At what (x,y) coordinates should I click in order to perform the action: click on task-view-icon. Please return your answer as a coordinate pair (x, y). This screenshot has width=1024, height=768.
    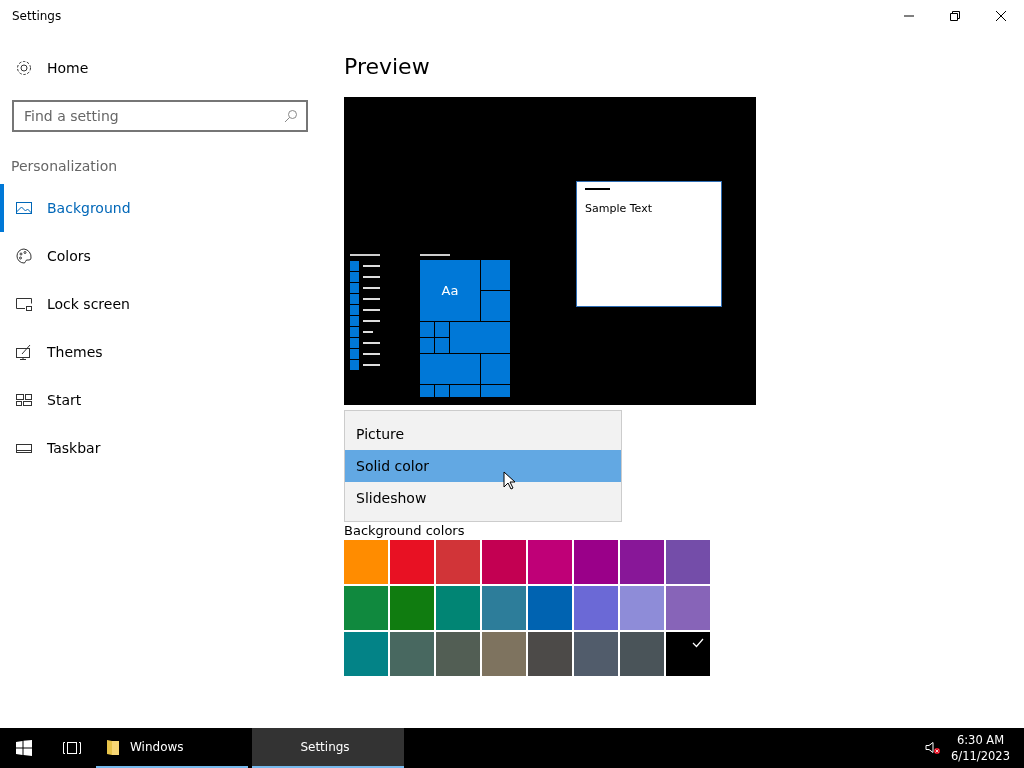
    Looking at the image, I should click on (72, 748).